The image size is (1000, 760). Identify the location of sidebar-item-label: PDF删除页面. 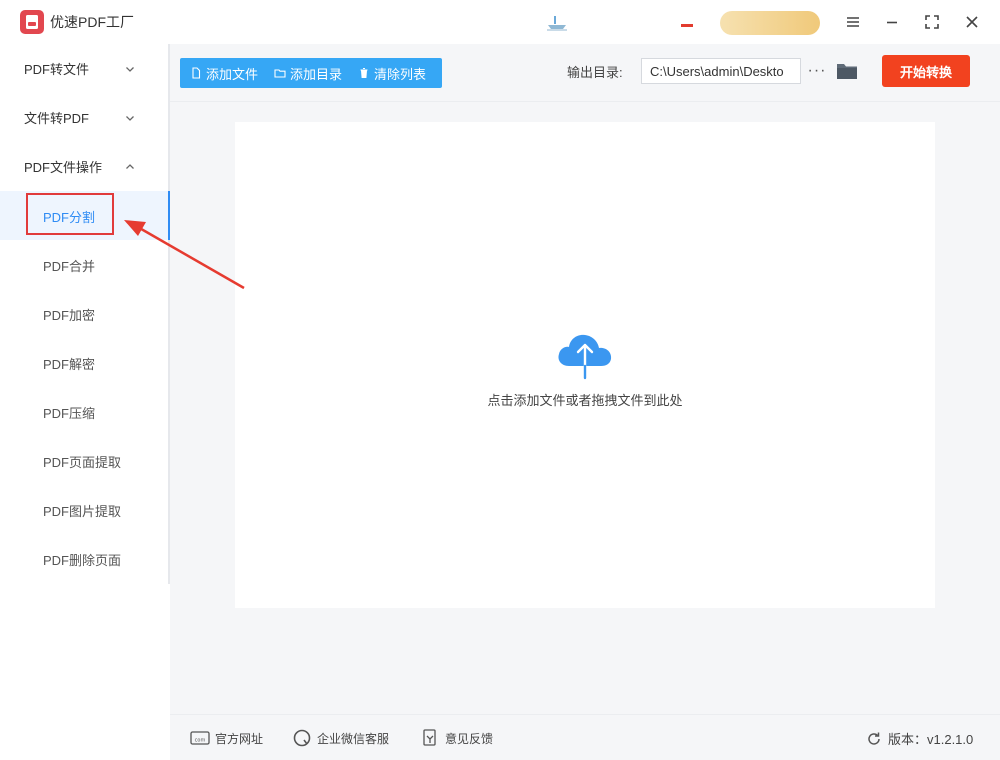
(82, 560).